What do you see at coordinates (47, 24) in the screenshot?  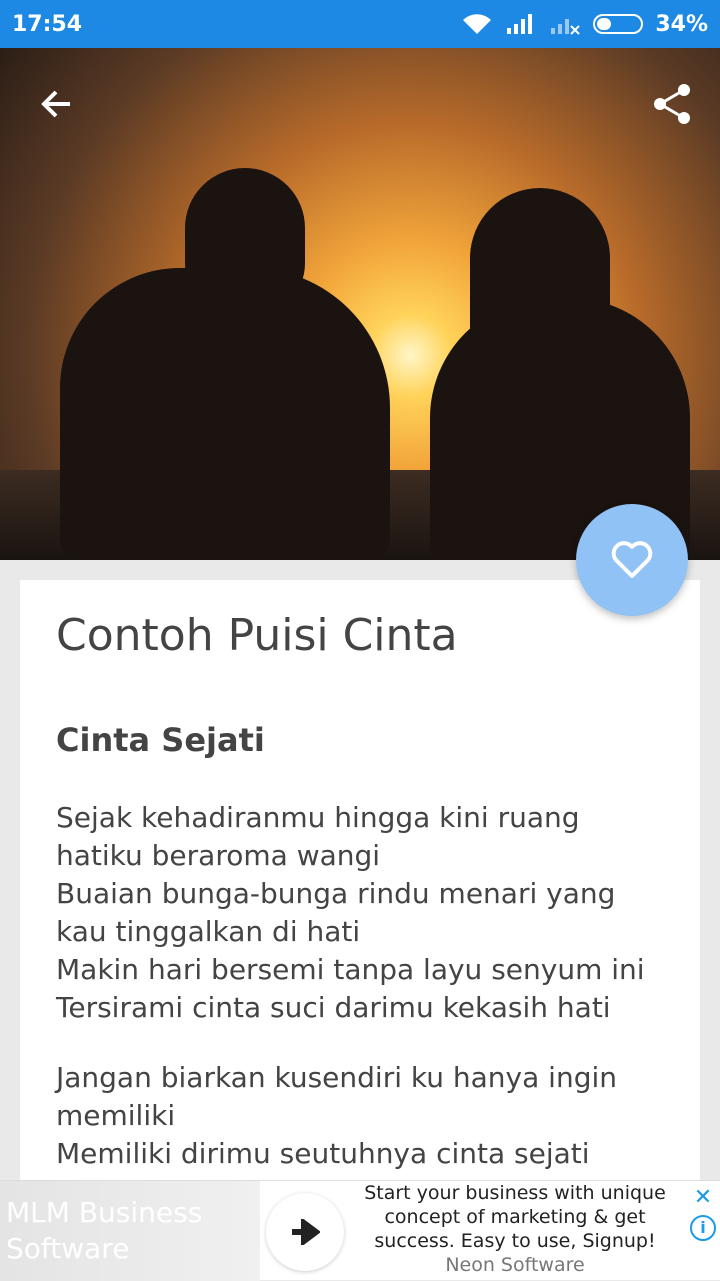 I see `status-time: 17:54` at bounding box center [47, 24].